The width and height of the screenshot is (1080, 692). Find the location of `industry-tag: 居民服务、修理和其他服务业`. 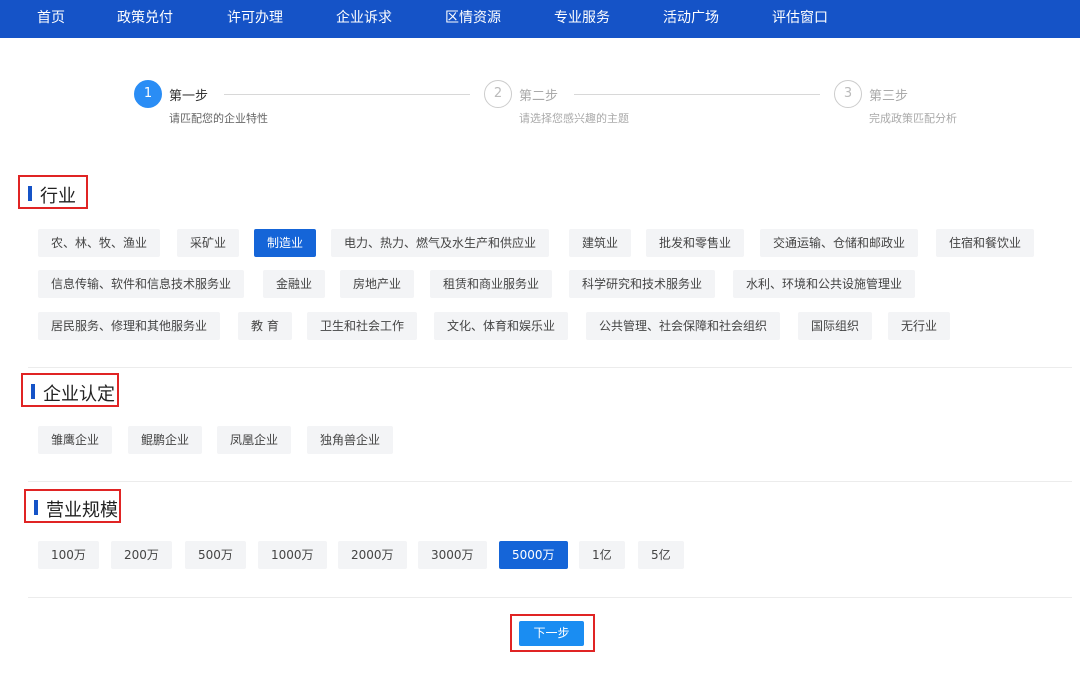

industry-tag: 居民服务、修理和其他服务业 is located at coordinates (129, 326).